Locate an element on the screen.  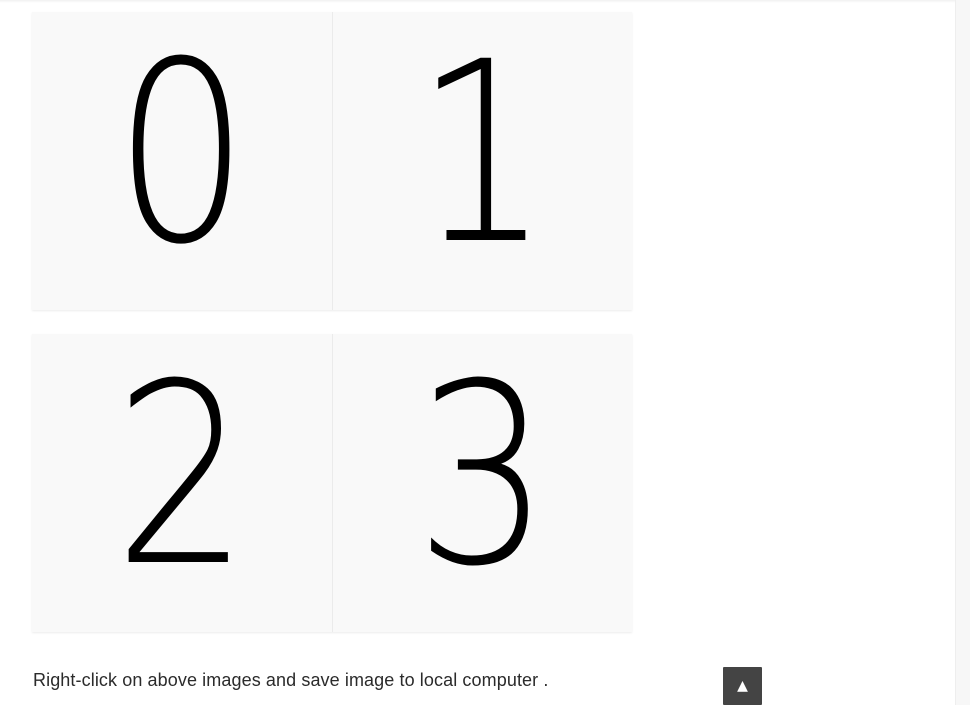
arrow-up-icon: ▲ is located at coordinates (742, 686).